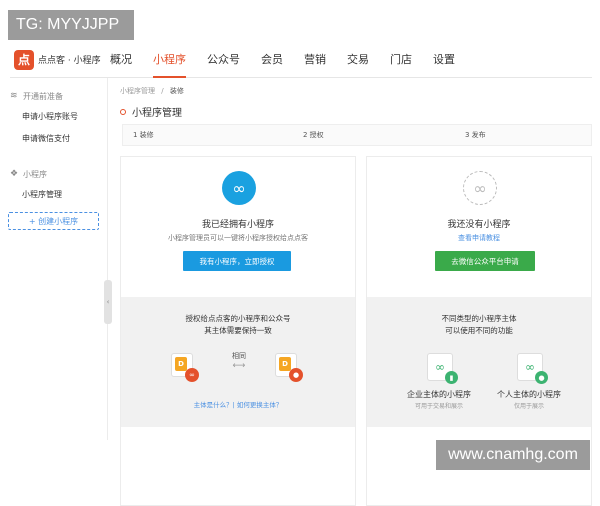 The width and height of the screenshot is (600, 506). I want to click on personal-miniprogram-icon: ∞ ●, so click(532, 368).